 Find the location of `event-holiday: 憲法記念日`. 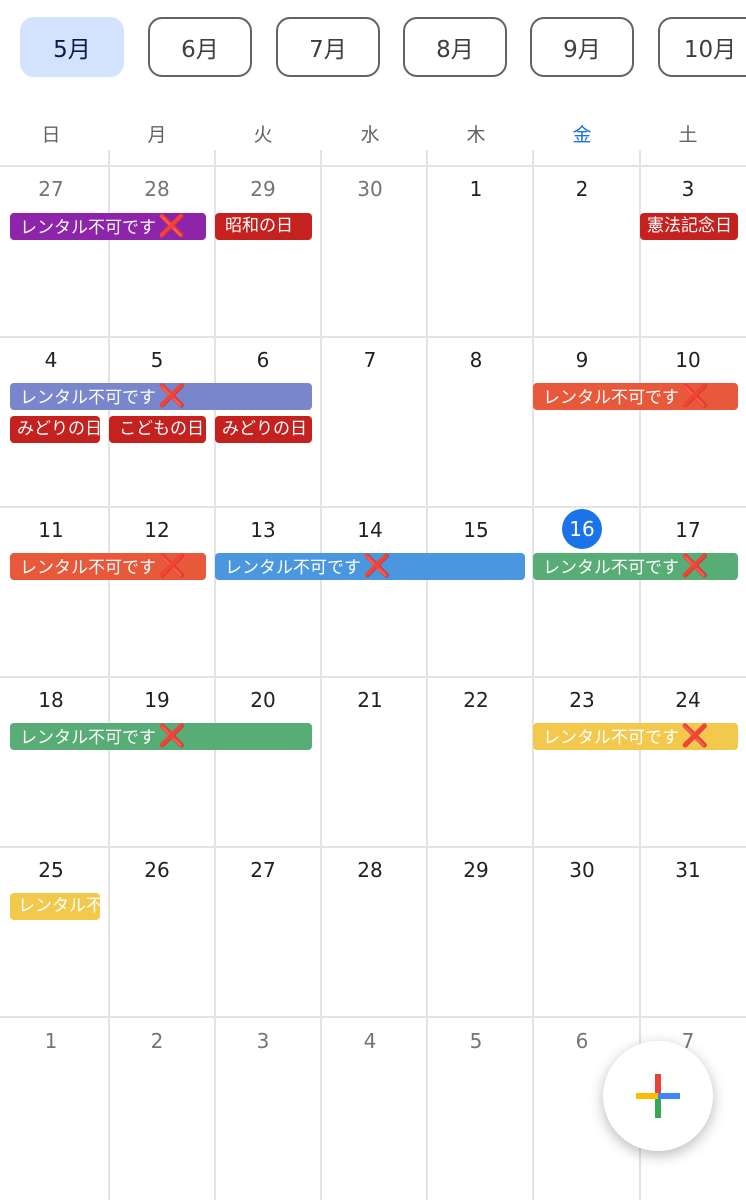

event-holiday: 憲法記念日 is located at coordinates (689, 226).